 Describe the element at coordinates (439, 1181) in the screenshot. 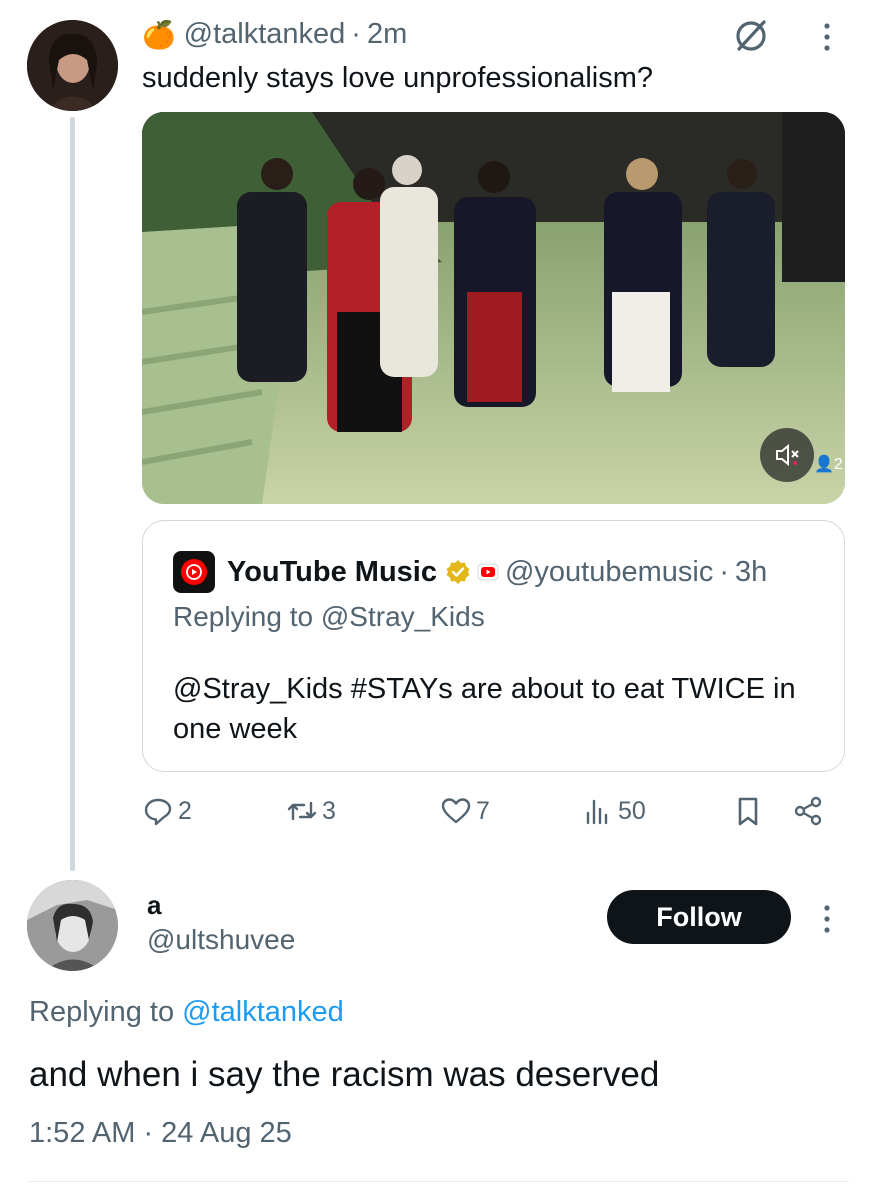

I see `divider` at that location.